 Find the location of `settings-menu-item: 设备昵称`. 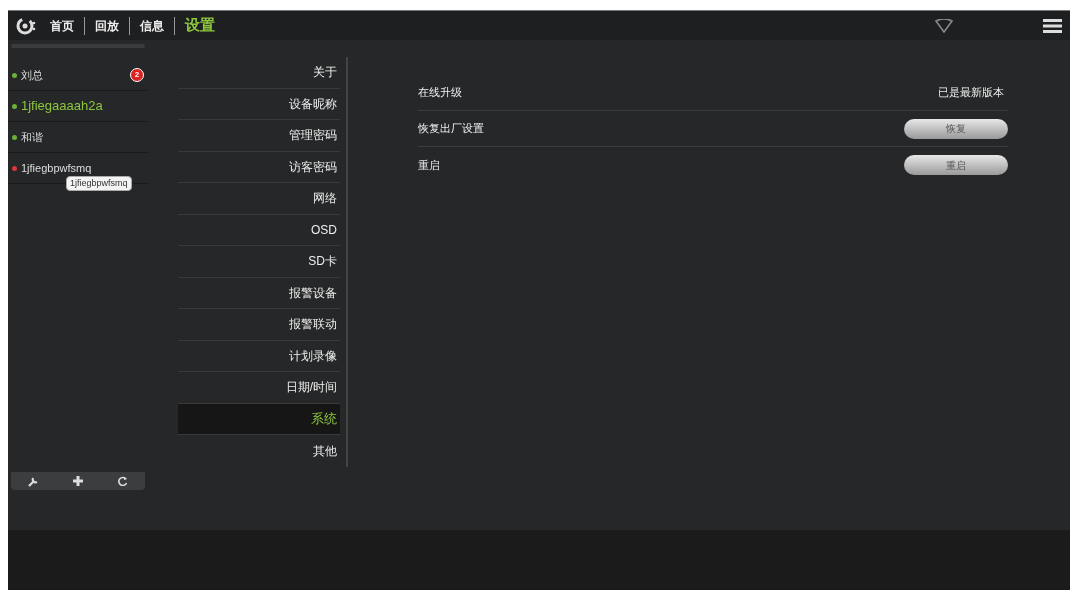

settings-menu-item: 设备昵称 is located at coordinates (259, 104).